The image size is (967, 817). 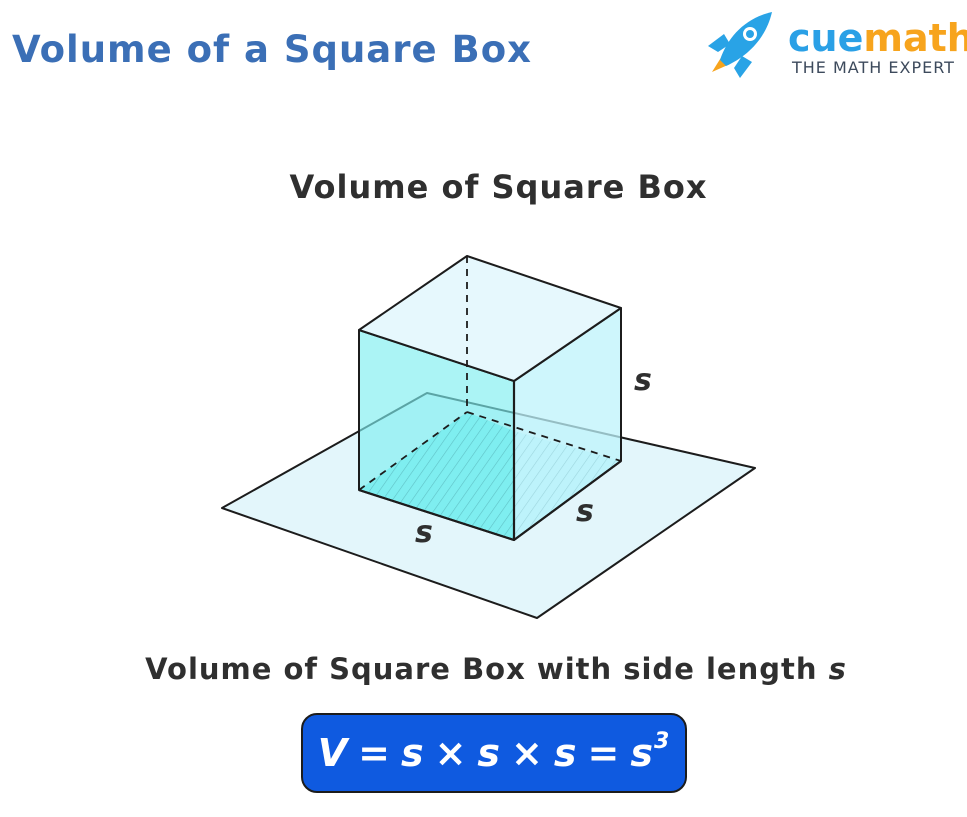 I want to click on formula-term-2: s, so click(x=489, y=753).